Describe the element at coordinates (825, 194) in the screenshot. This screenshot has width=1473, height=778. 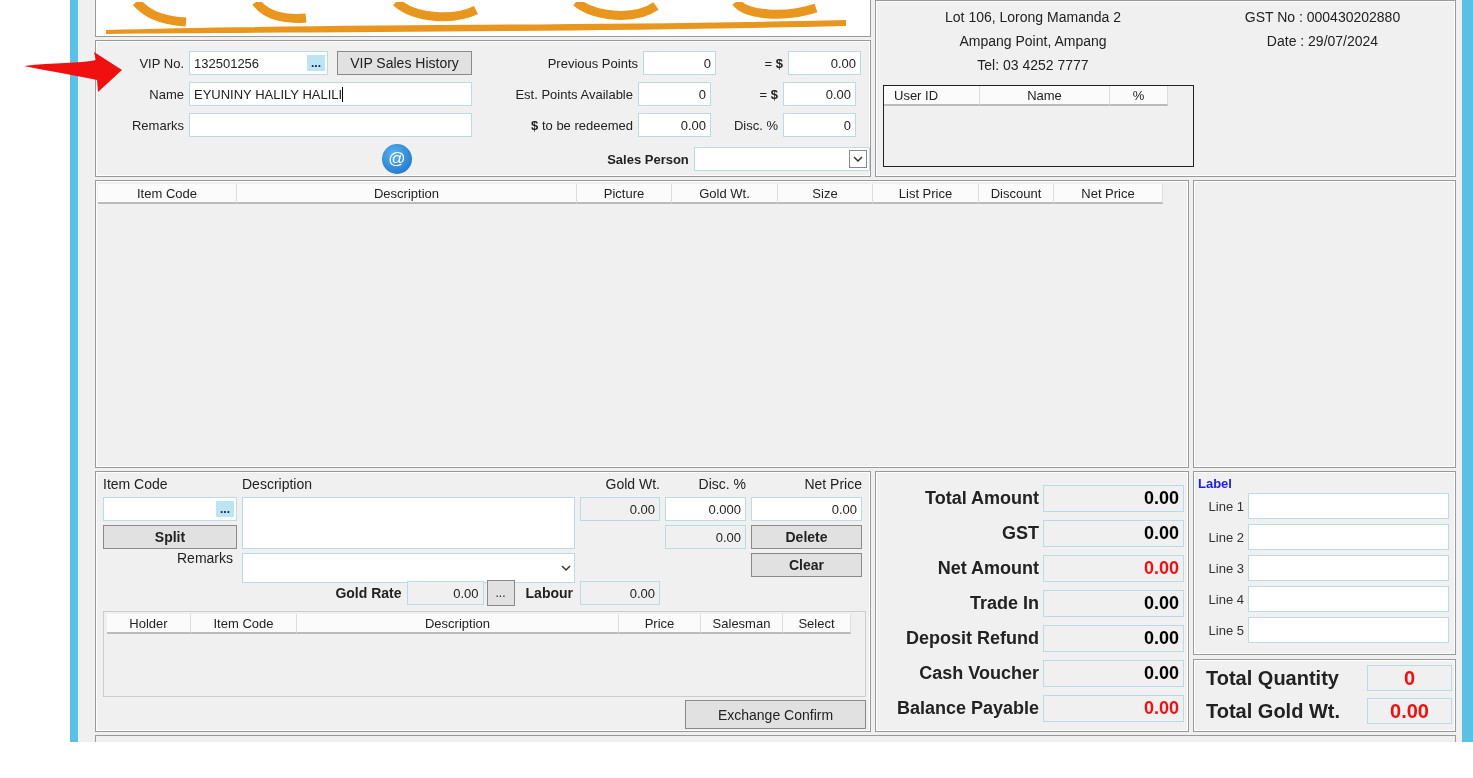
I see `column-header: Size` at that location.